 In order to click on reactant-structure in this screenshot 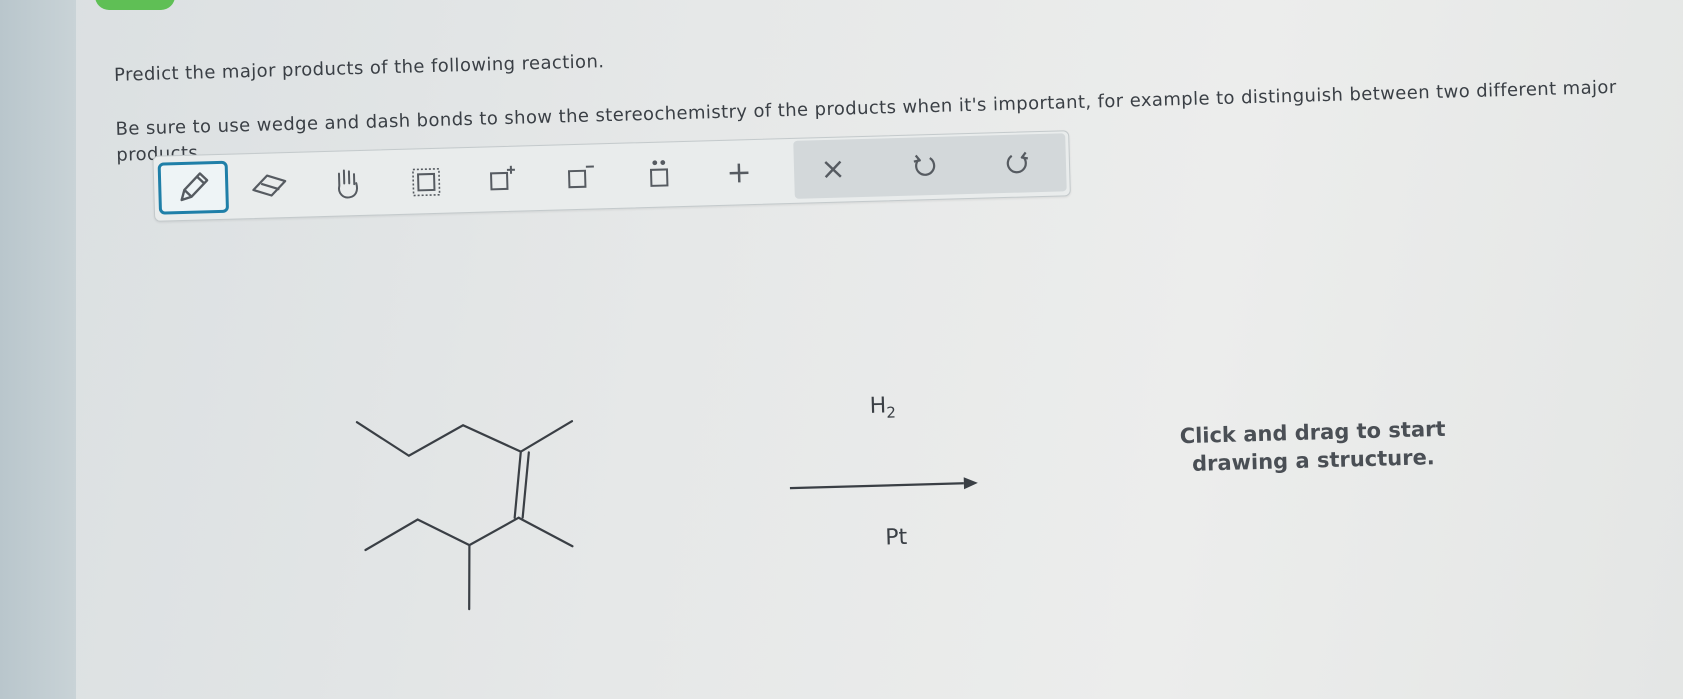, I will do `click(464, 515)`.